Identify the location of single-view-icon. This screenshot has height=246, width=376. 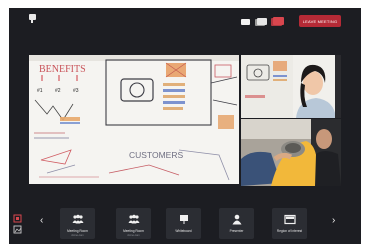
(245, 22).